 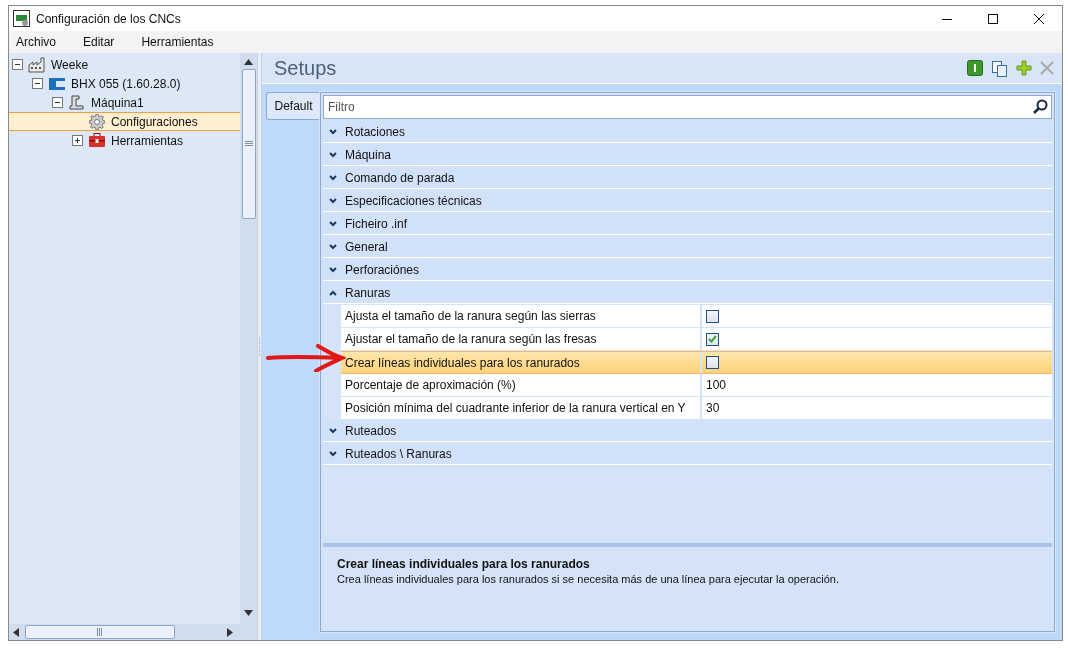 I want to click on category-label: Ficheiro .inf, so click(x=376, y=223).